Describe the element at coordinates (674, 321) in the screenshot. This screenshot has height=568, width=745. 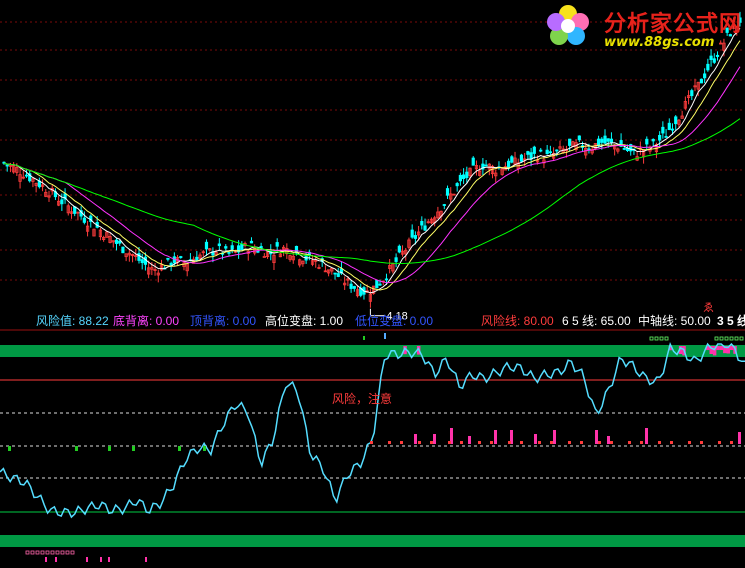
I see `legend-mid-line: 中轴线: 50.00` at that location.